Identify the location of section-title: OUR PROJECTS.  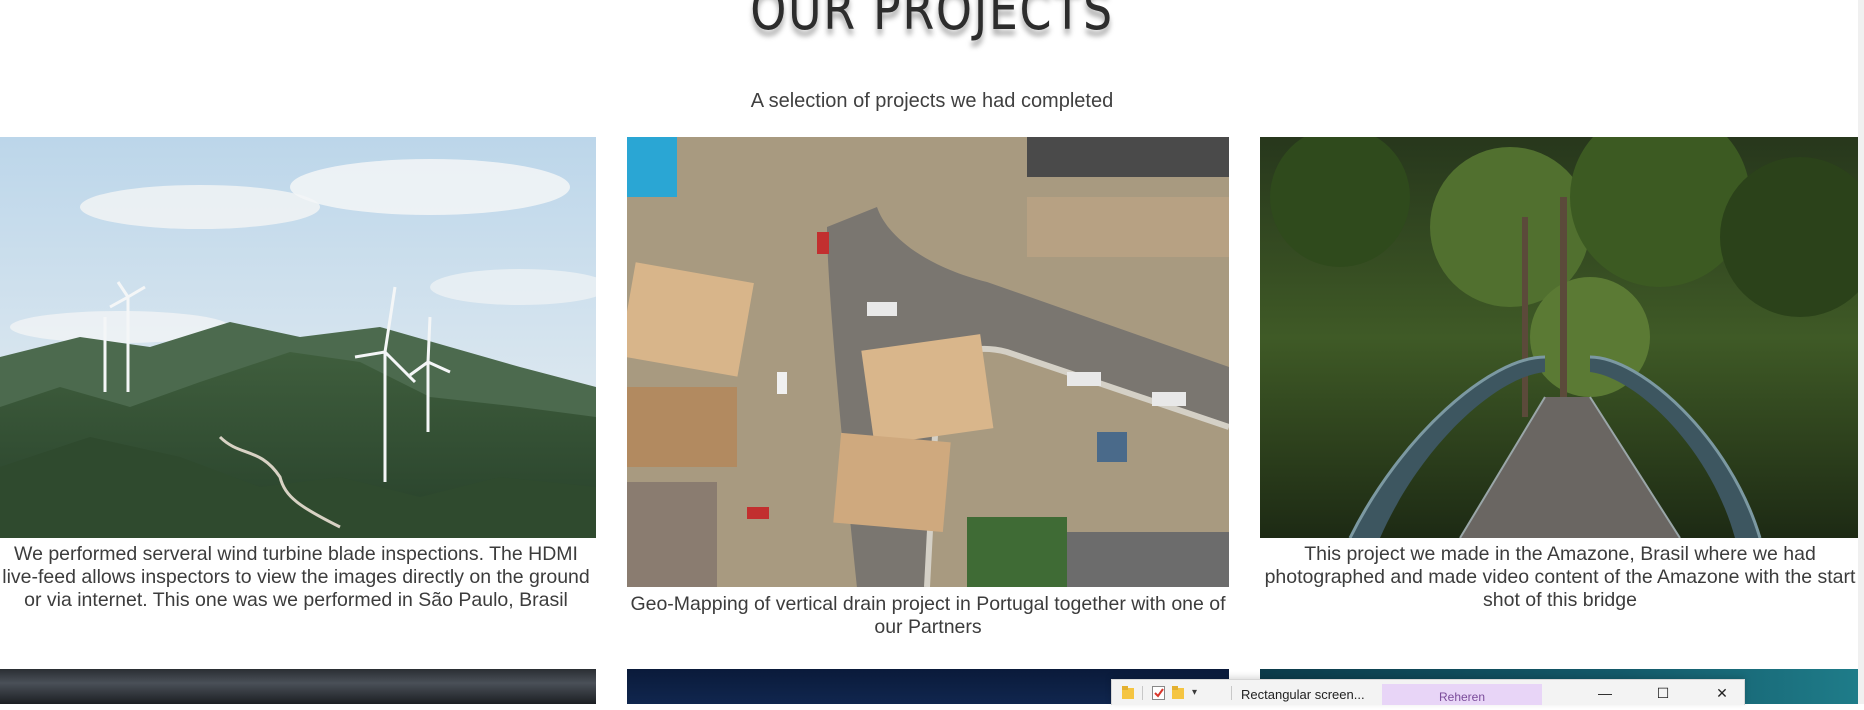
(932, 21).